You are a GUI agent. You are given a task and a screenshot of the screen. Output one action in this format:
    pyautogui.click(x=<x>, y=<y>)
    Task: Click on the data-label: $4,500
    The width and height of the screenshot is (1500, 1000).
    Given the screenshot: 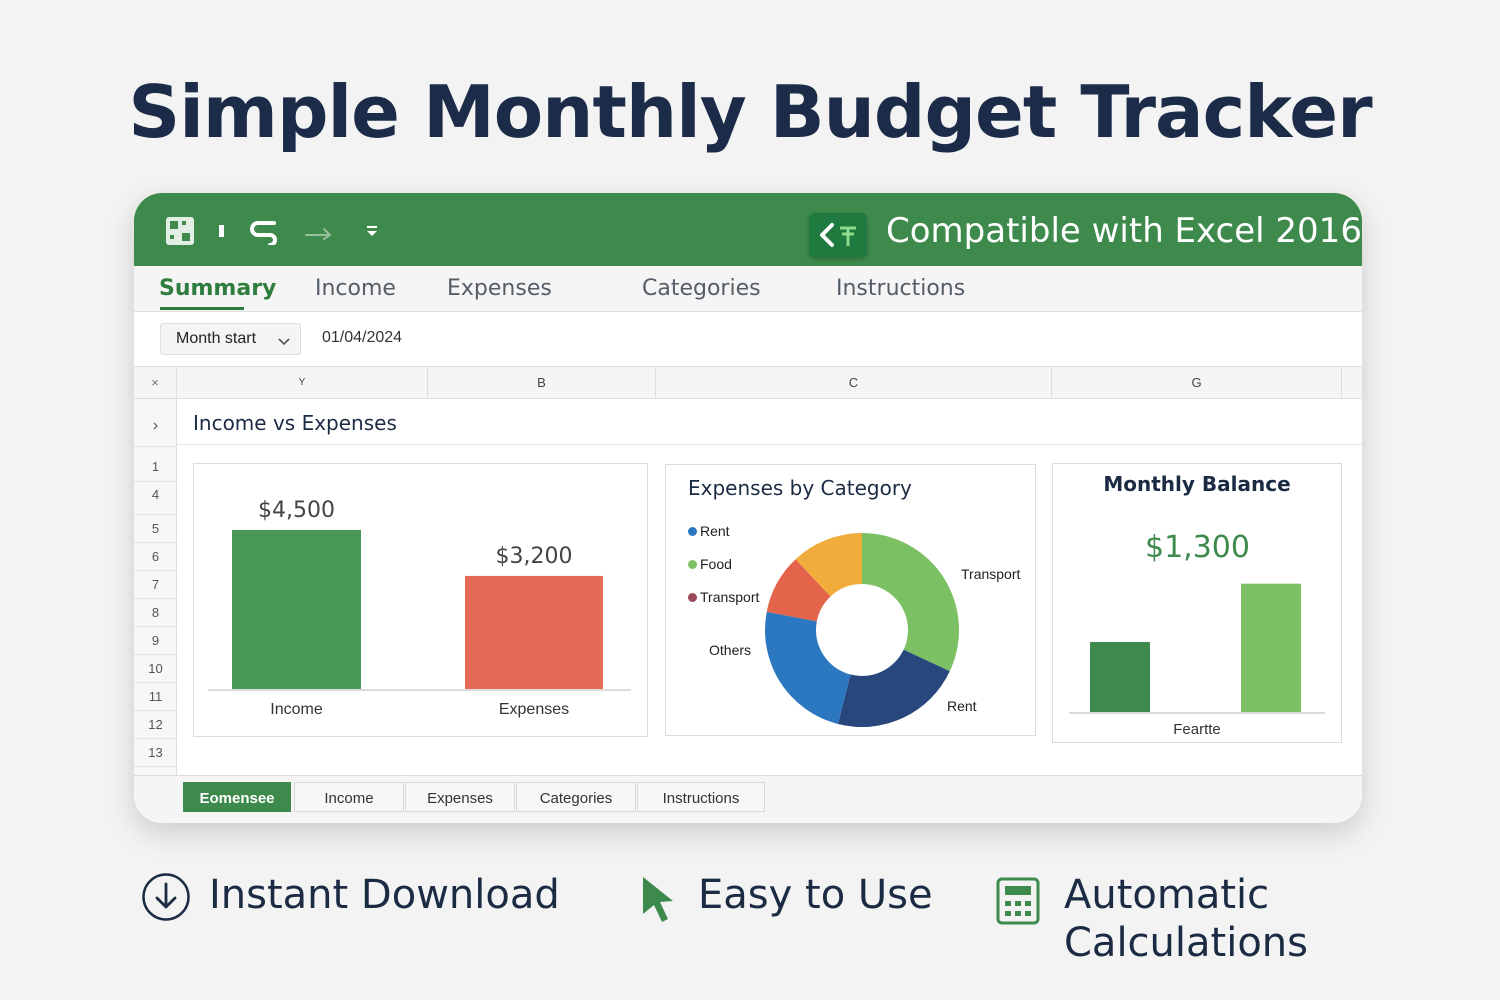 What is the action you would take?
    pyautogui.click(x=296, y=510)
    